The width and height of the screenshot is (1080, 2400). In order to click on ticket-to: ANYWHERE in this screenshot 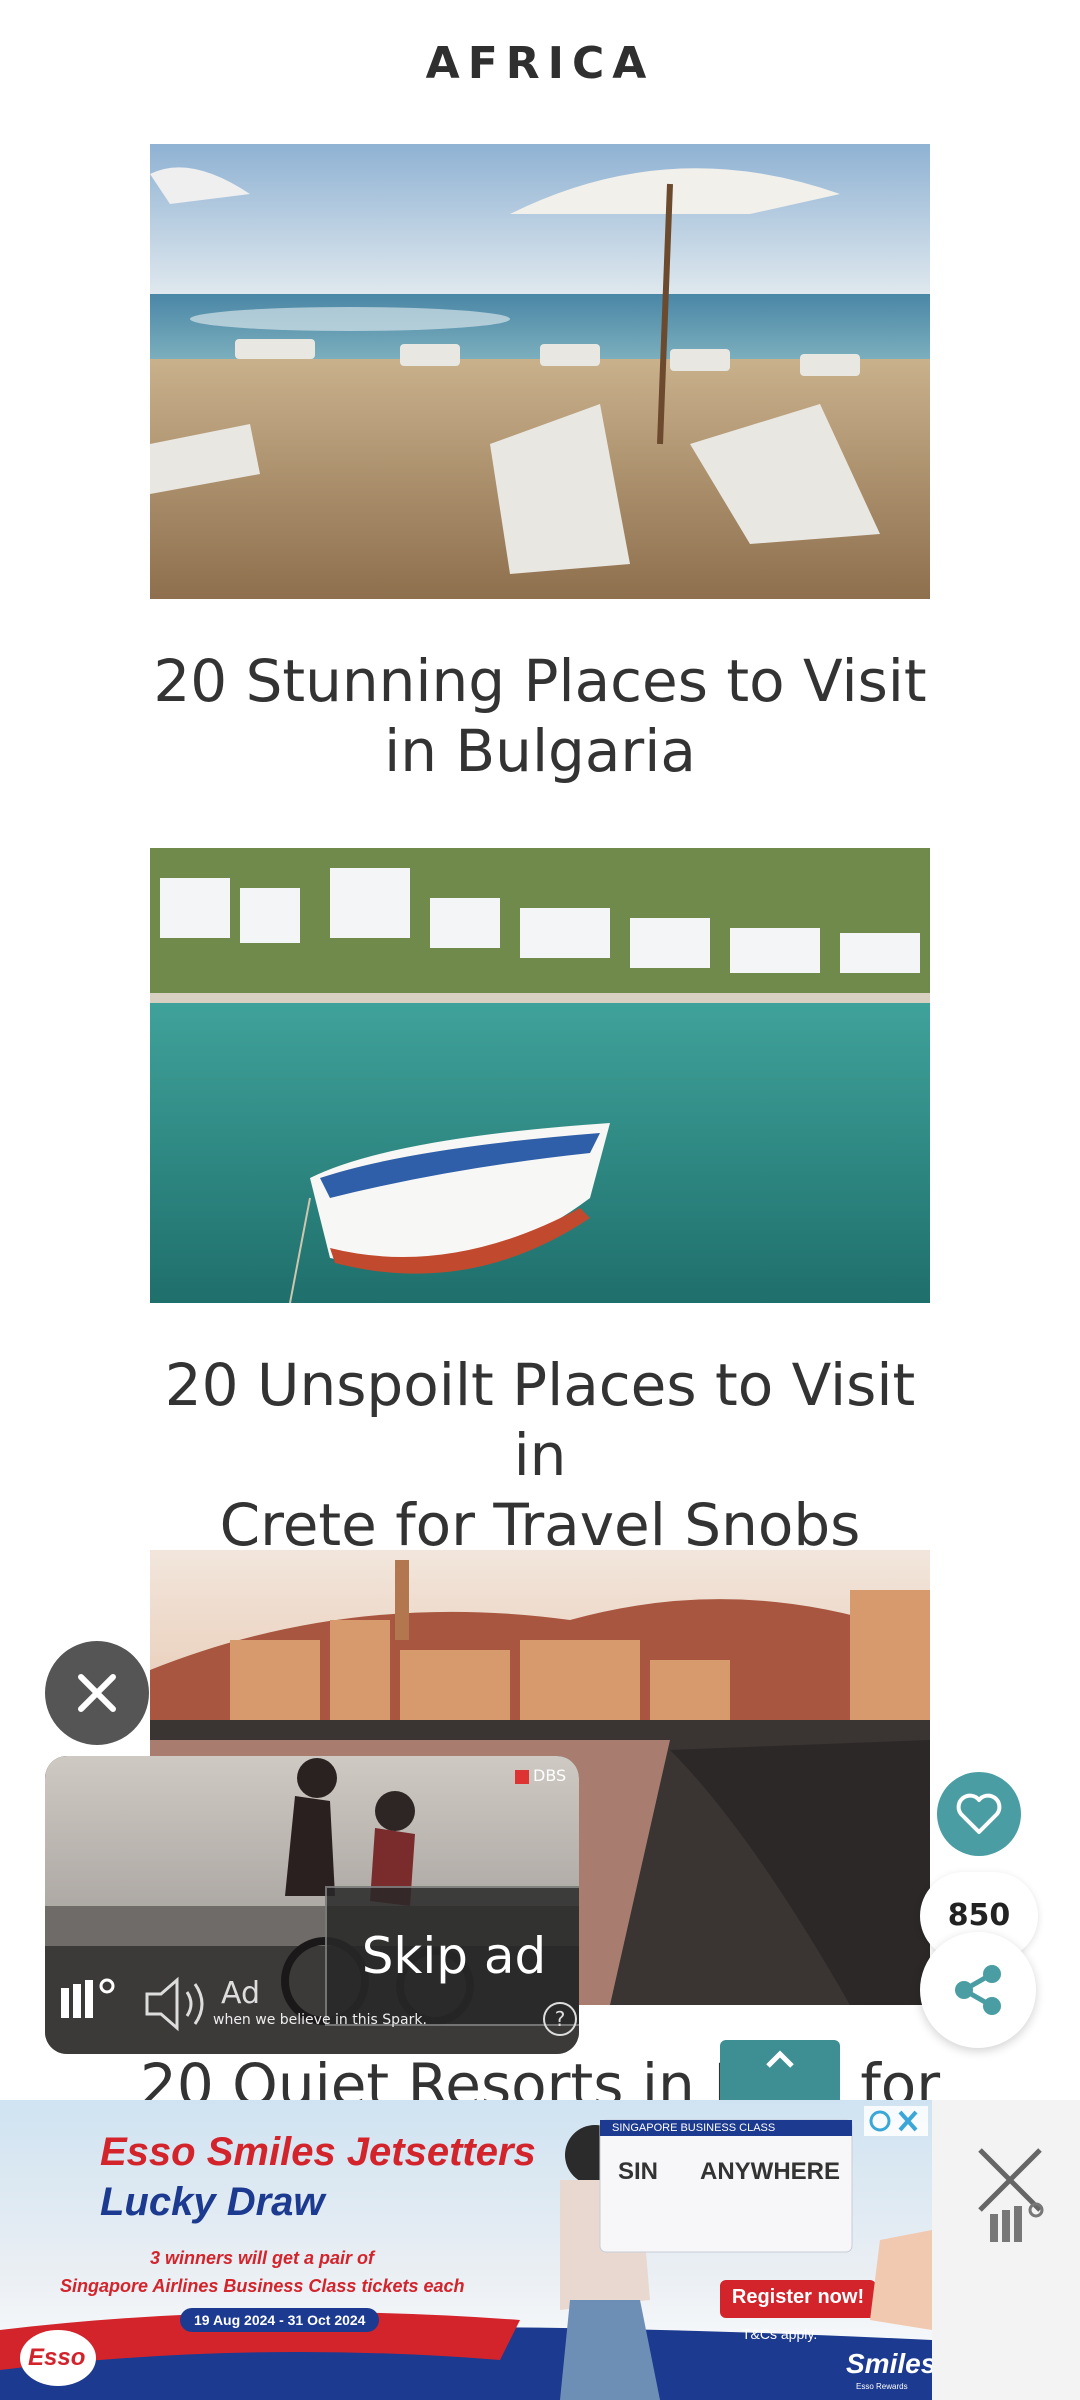, I will do `click(770, 2171)`.